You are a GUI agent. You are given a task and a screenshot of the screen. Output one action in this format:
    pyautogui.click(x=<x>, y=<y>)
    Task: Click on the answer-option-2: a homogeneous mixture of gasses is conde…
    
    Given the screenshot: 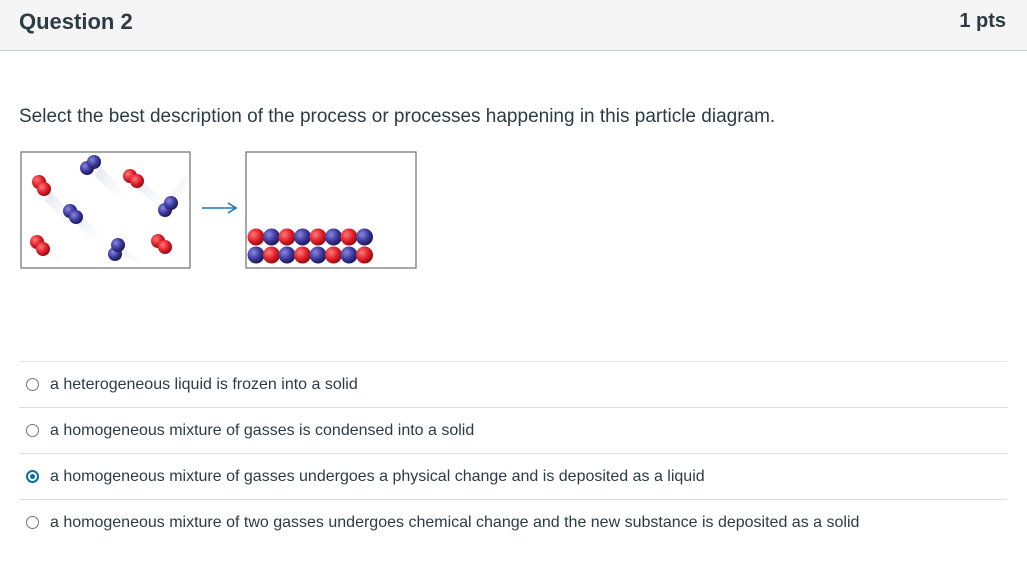 What is the action you would take?
    pyautogui.click(x=513, y=430)
    